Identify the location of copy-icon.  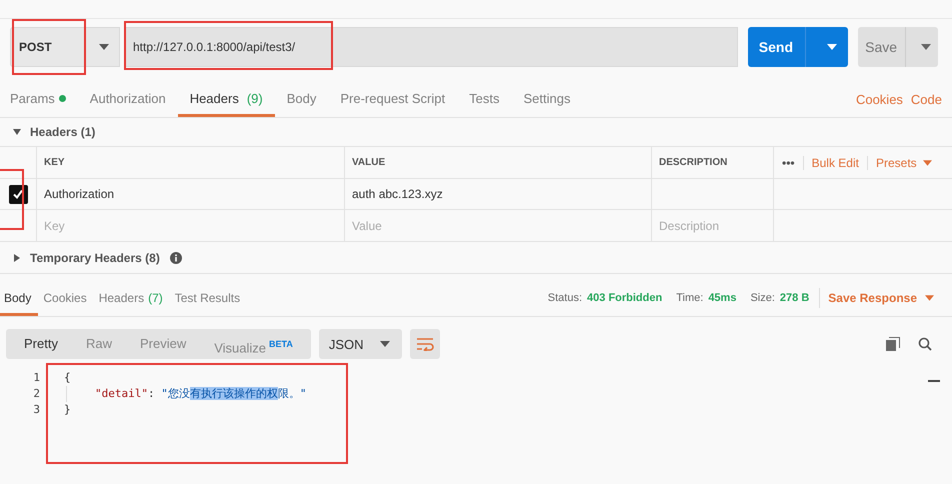
(893, 344).